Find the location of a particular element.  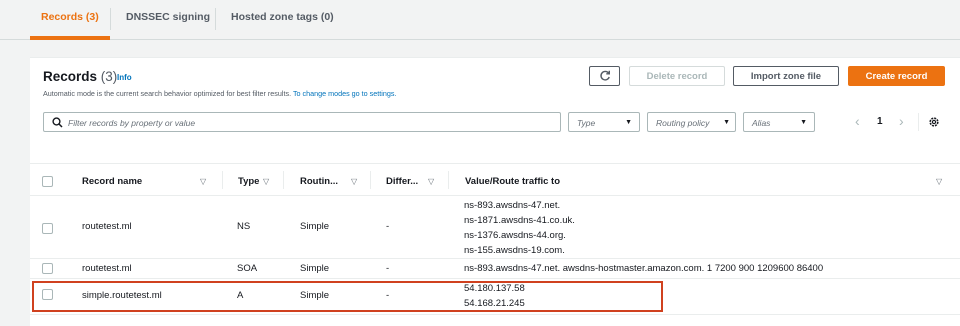

alias-select-label: Alias is located at coordinates (761, 123).